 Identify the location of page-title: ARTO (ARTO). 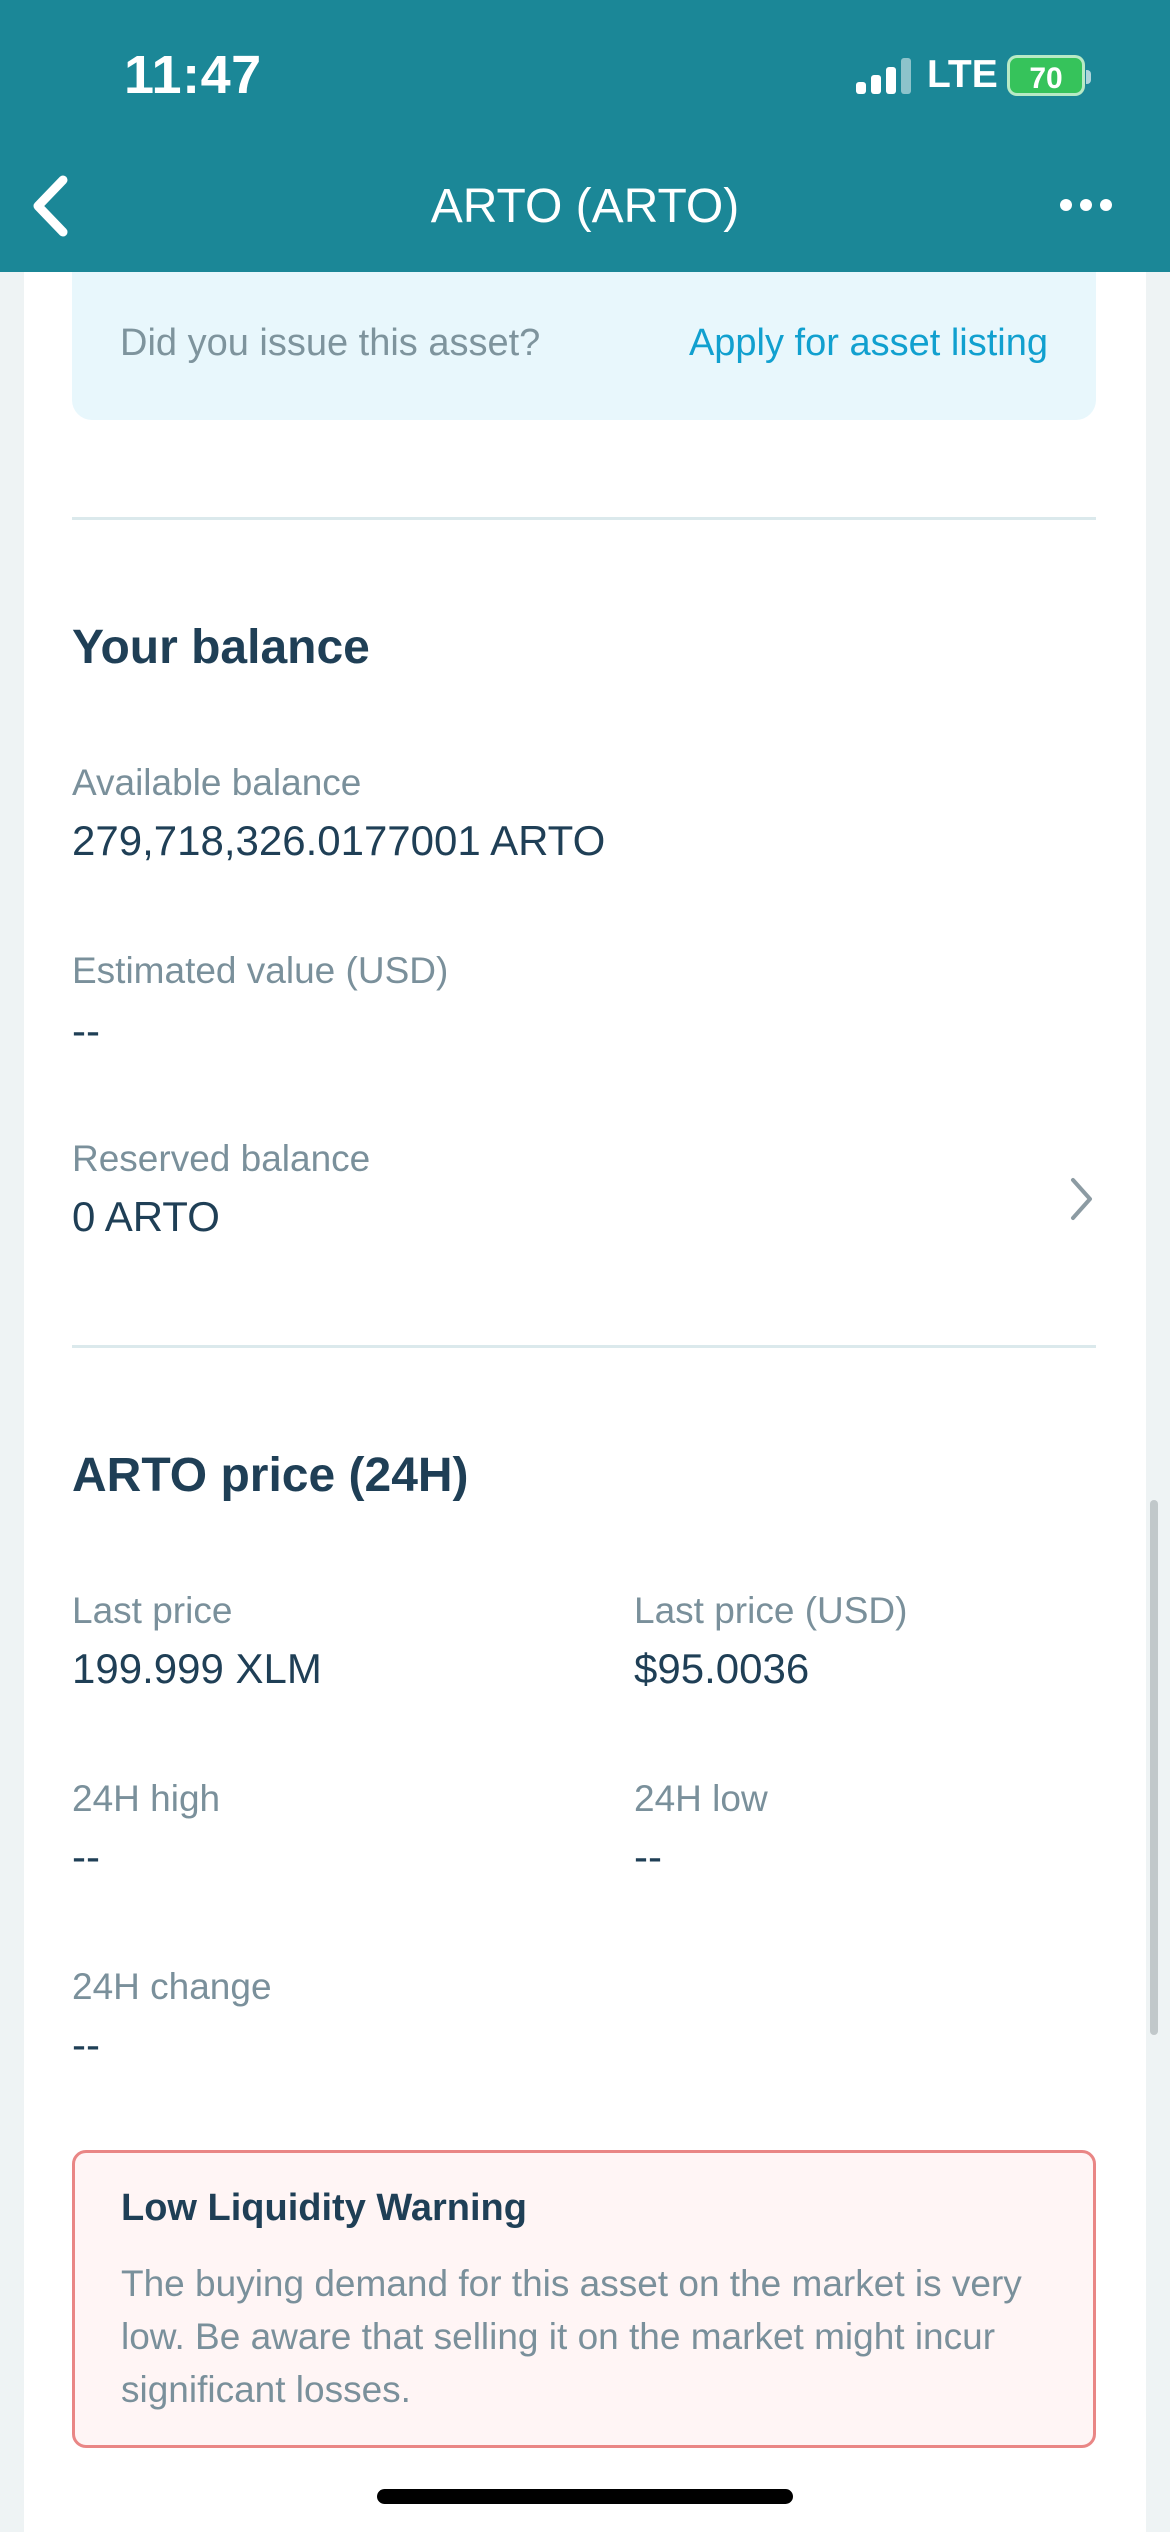
(585, 206).